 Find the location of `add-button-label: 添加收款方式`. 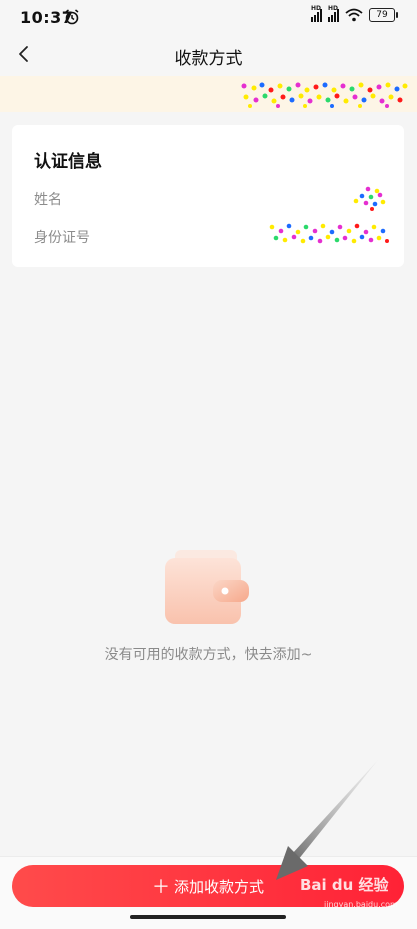

add-button-label: 添加收款方式 is located at coordinates (218, 886).